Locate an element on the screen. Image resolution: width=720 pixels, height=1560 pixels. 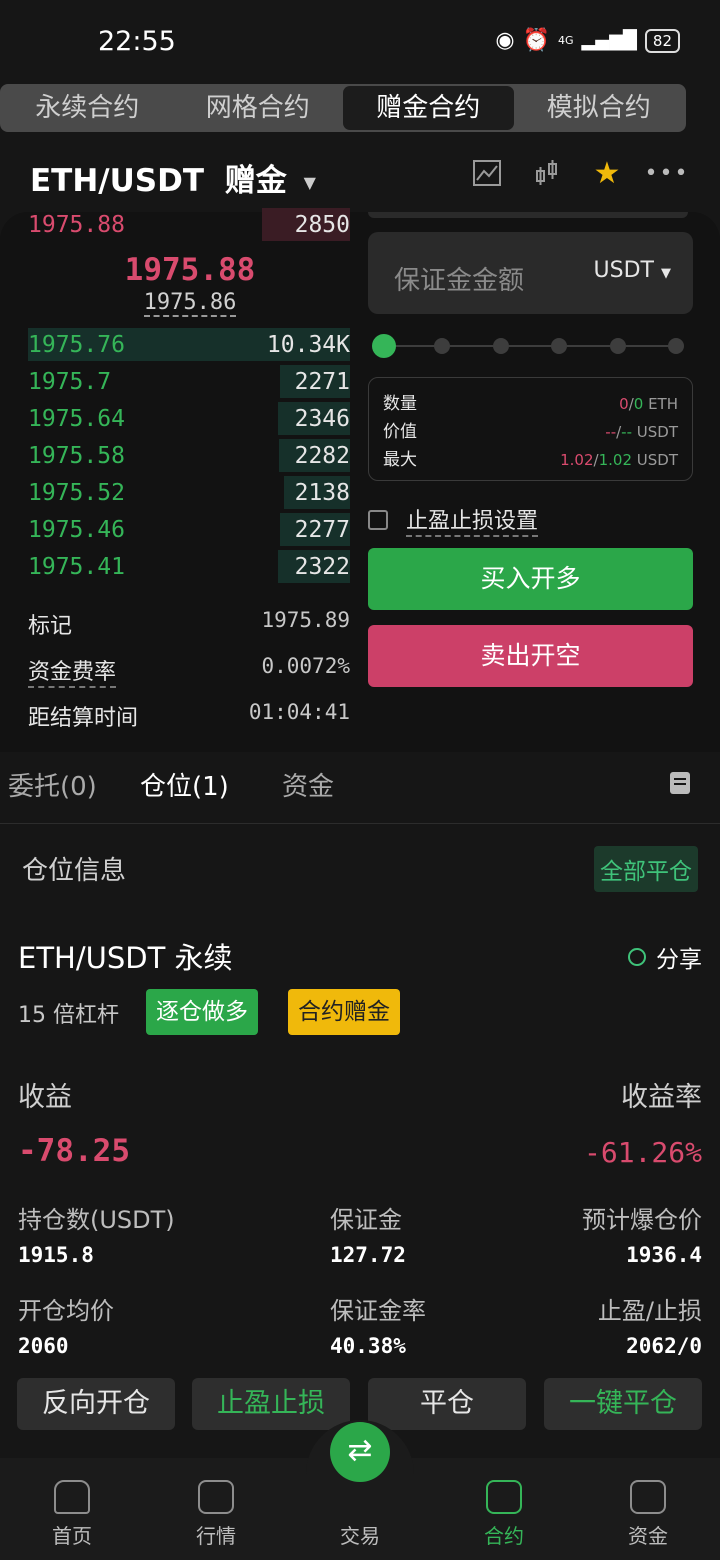
tpsl-button: 止盈止损 is located at coordinates (271, 1404).